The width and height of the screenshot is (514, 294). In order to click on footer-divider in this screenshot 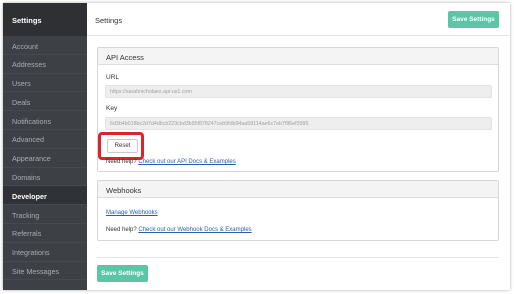, I will do `click(298, 257)`.